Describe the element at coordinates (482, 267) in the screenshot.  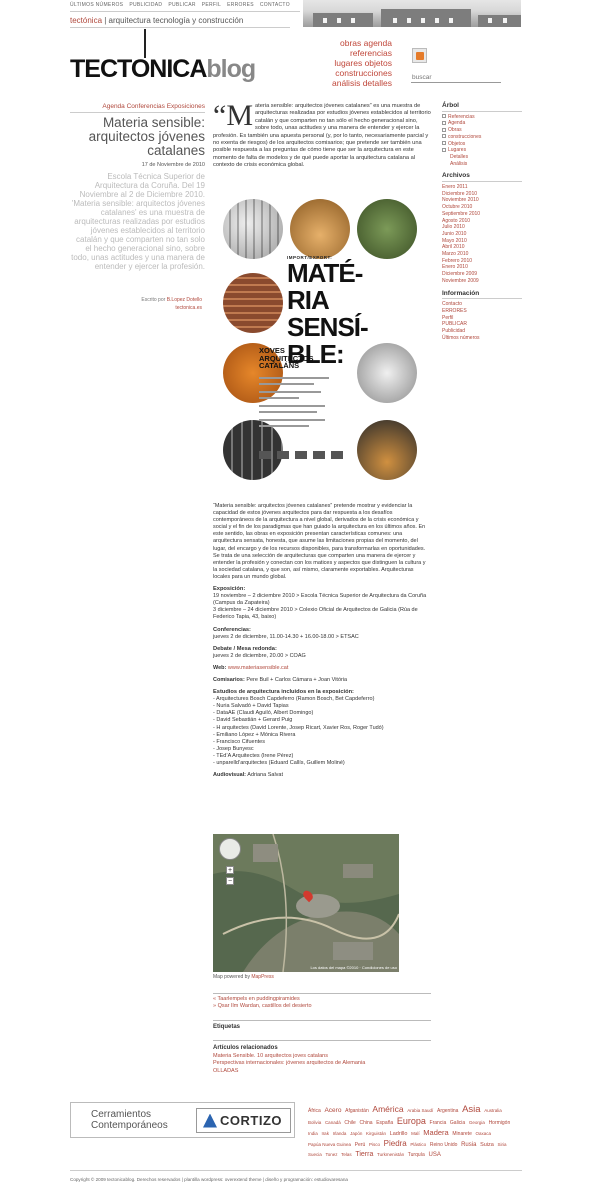
I see `archive-link: Enero 2010` at that location.